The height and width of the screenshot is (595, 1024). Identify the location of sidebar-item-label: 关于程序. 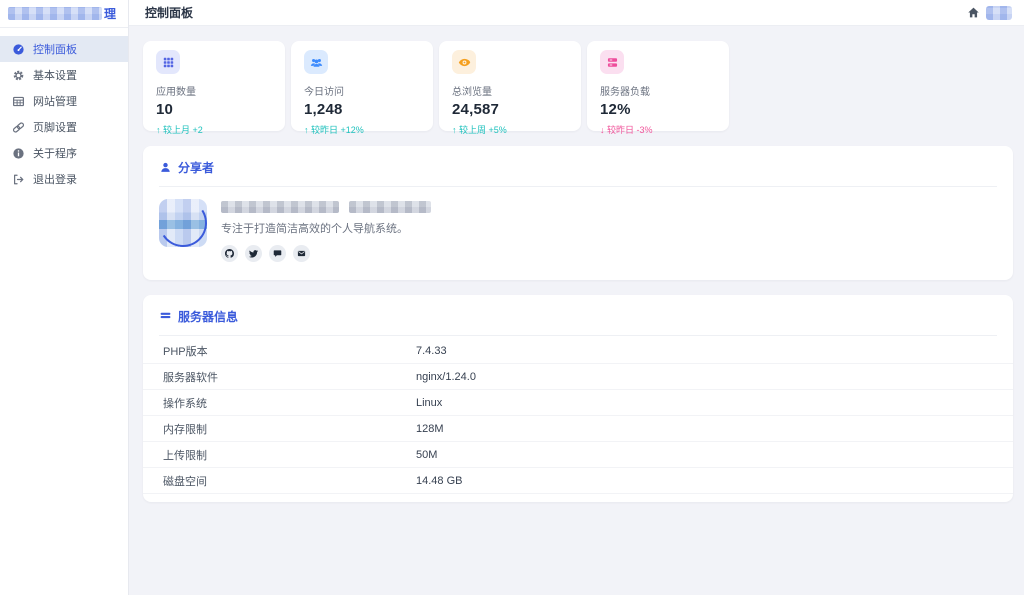
(55, 154).